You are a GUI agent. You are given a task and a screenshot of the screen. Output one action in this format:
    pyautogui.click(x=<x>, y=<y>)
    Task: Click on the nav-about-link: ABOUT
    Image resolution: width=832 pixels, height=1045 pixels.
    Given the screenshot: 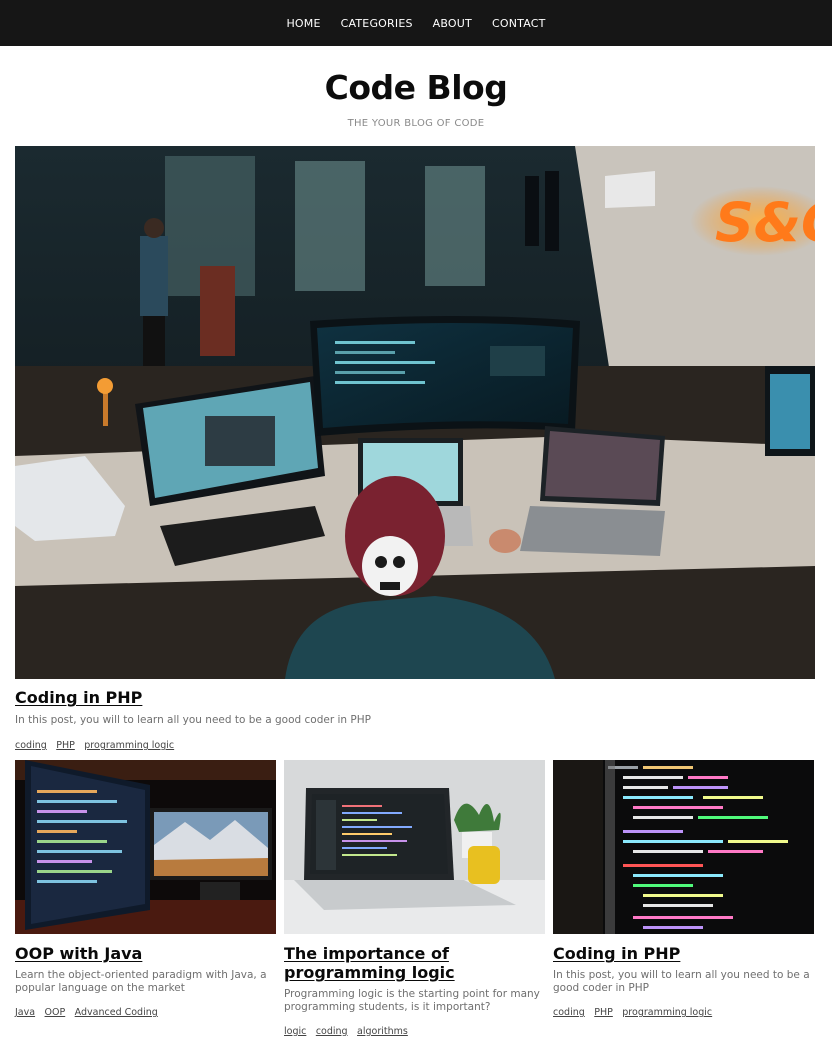 What is the action you would take?
    pyautogui.click(x=452, y=23)
    